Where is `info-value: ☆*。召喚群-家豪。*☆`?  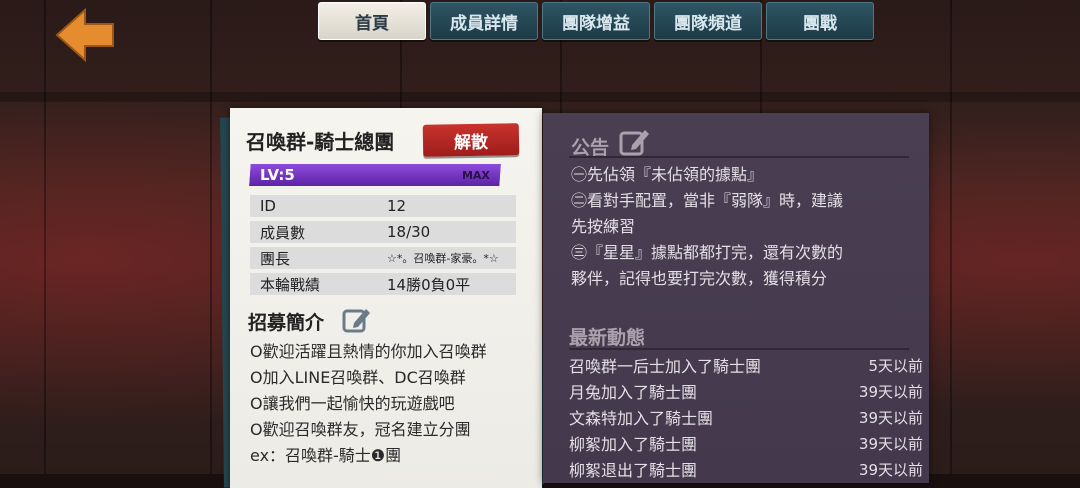
info-value: ☆*。召喚群-家豪。*☆ is located at coordinates (443, 258).